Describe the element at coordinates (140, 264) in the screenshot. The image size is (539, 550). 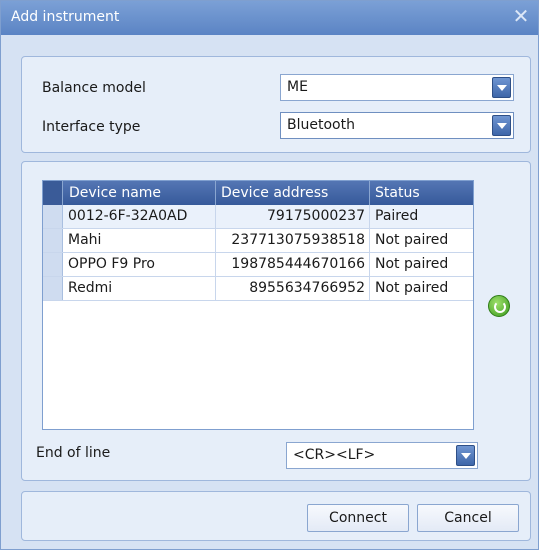
I see `device-name-cell: OPPO F9 Pro` at that location.